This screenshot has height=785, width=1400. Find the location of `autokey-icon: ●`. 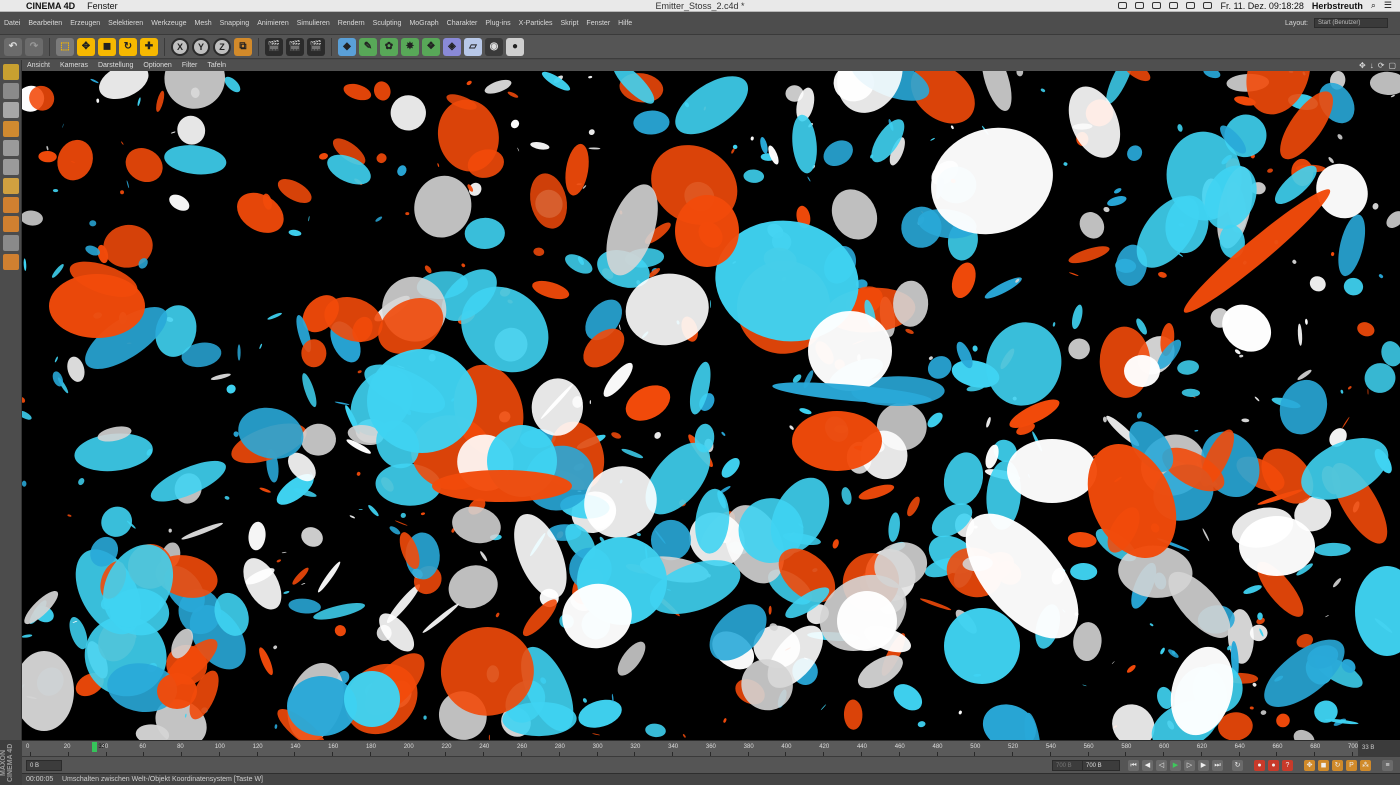

autokey-icon: ● is located at coordinates (1273, 765).